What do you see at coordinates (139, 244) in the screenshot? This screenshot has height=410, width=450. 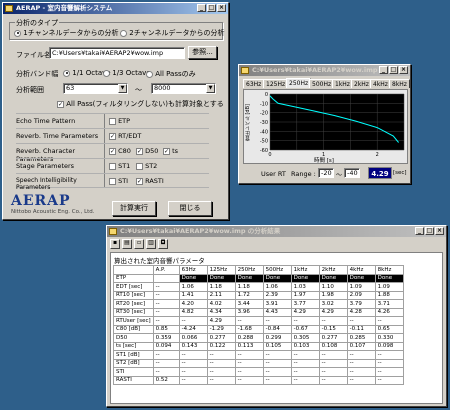 I see `copy-icon: ▫` at bounding box center [139, 244].